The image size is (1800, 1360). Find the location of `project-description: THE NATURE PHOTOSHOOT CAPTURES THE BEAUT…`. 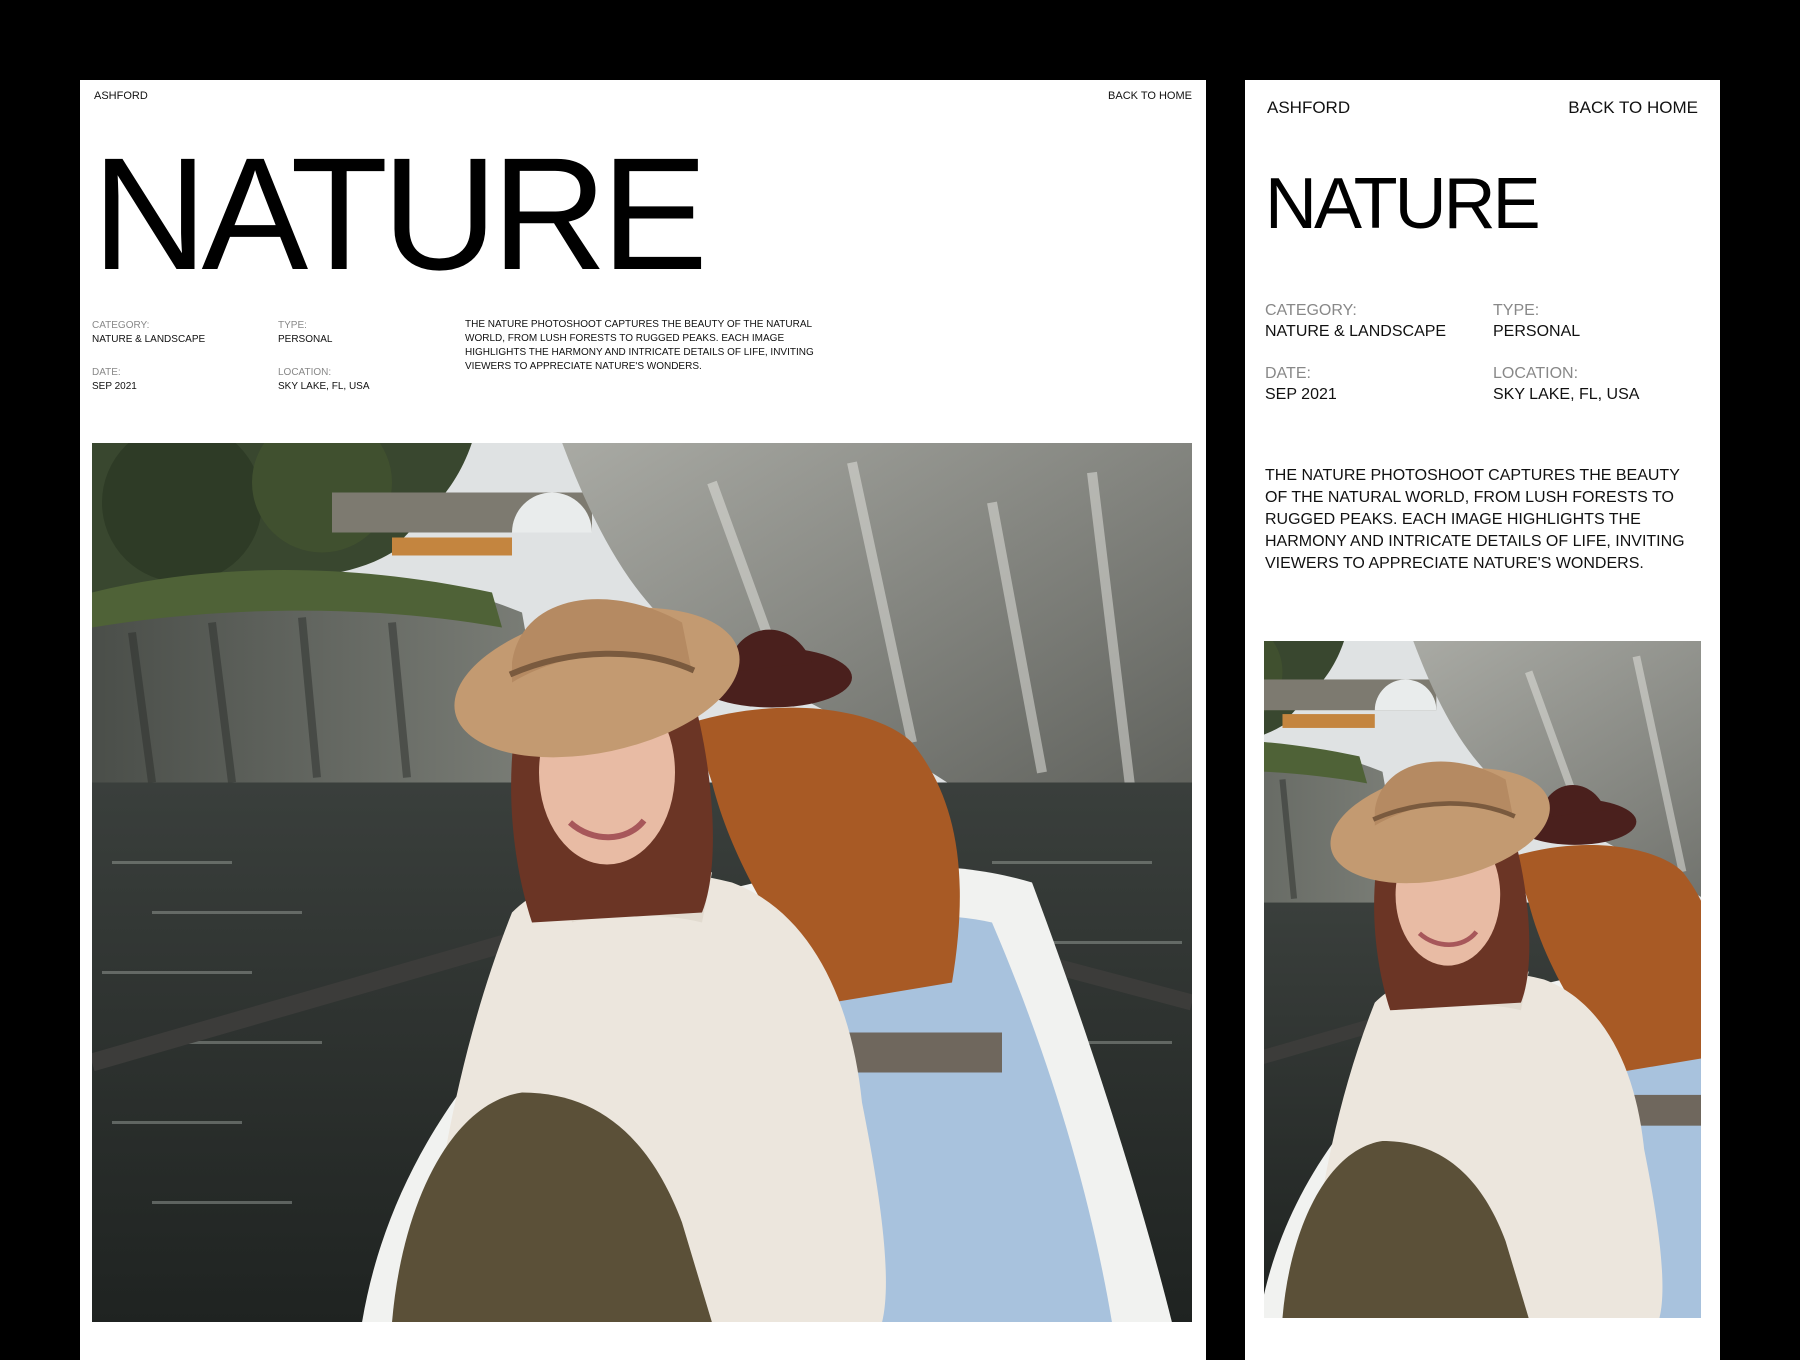

project-description: THE NATURE PHOTOSHOOT CAPTURES THE BEAUT… is located at coordinates (639, 345).